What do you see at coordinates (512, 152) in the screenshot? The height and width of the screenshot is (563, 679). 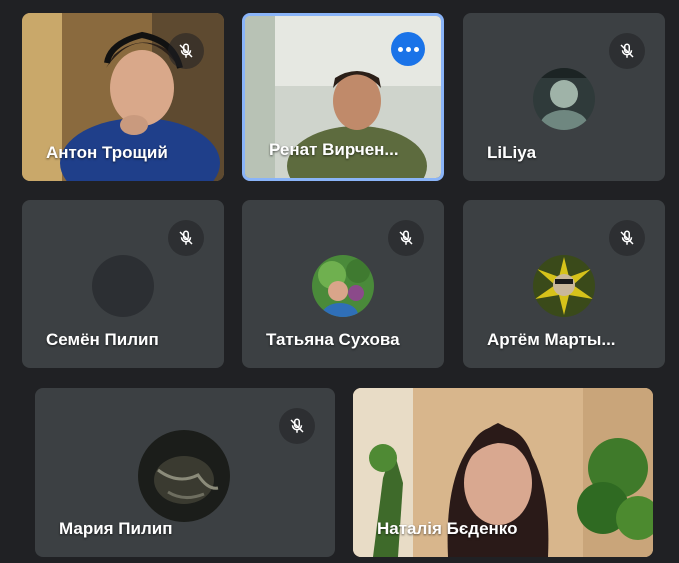 I see `participant-name: LiLiya` at bounding box center [512, 152].